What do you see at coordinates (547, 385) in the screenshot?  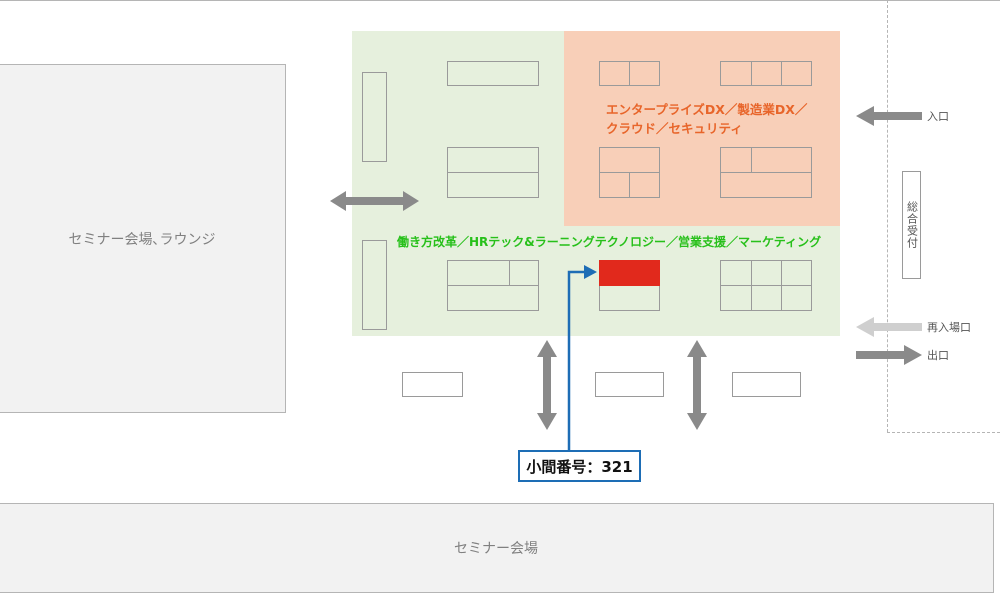 I see `double-arrow-vertical-left` at bounding box center [547, 385].